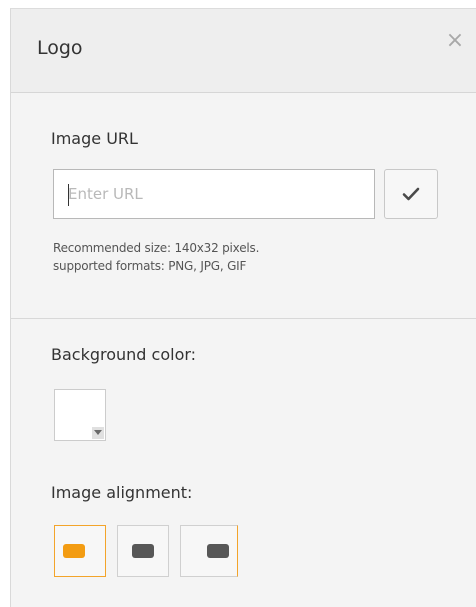 The width and height of the screenshot is (476, 607). I want to click on caret-down-icon, so click(98, 433).